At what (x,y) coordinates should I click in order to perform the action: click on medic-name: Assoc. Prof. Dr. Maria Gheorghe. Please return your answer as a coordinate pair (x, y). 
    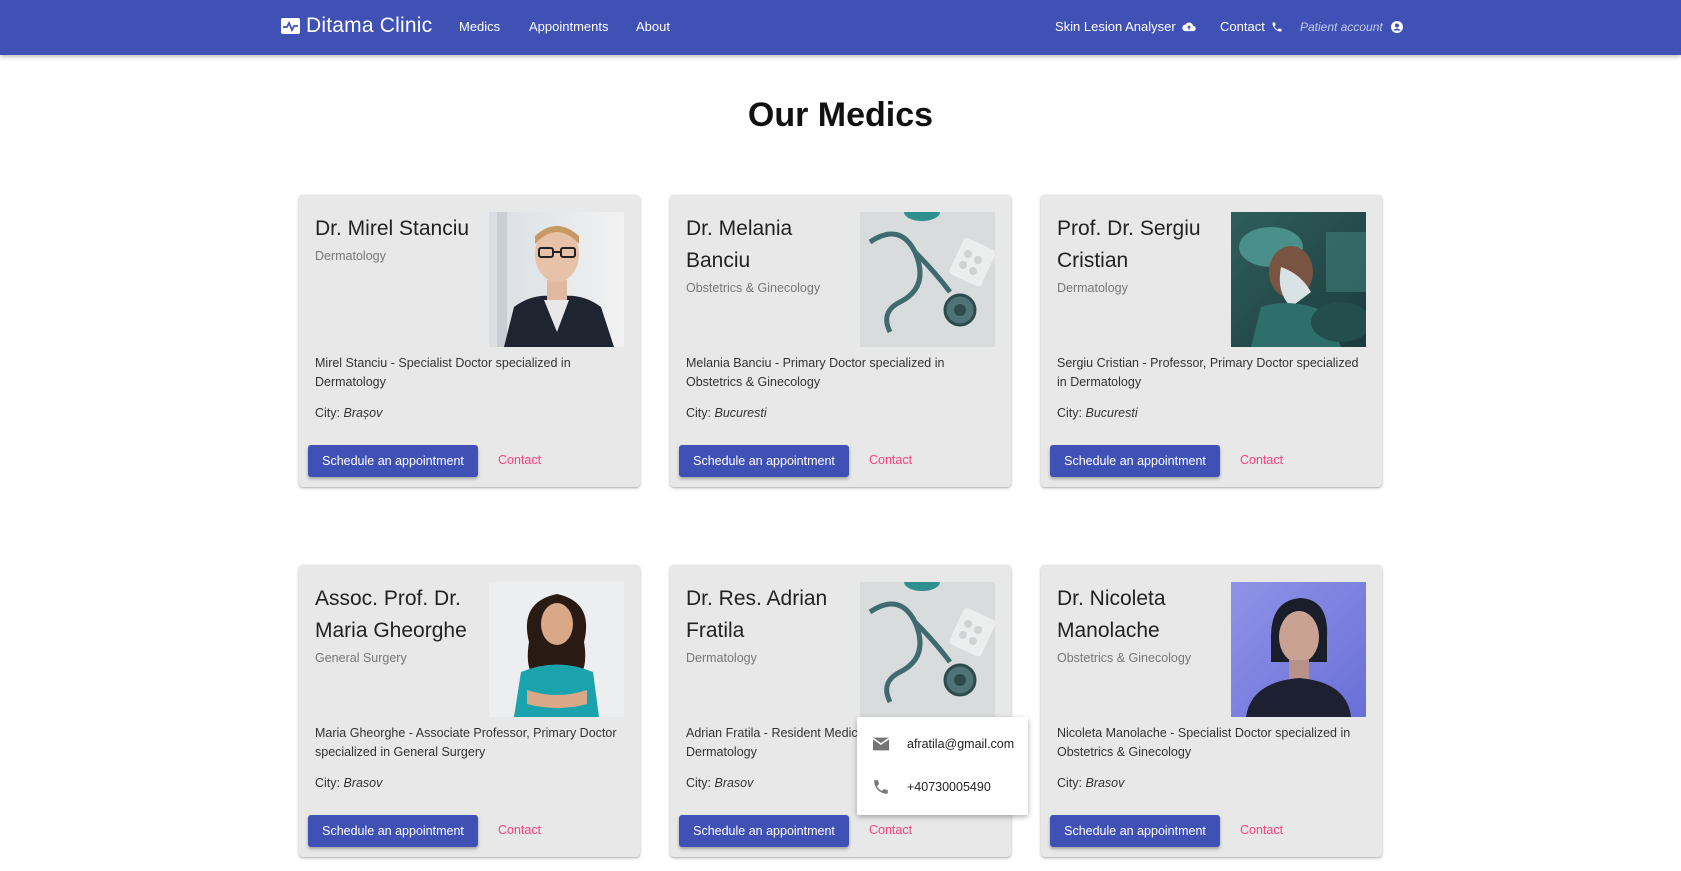
    Looking at the image, I should click on (391, 614).